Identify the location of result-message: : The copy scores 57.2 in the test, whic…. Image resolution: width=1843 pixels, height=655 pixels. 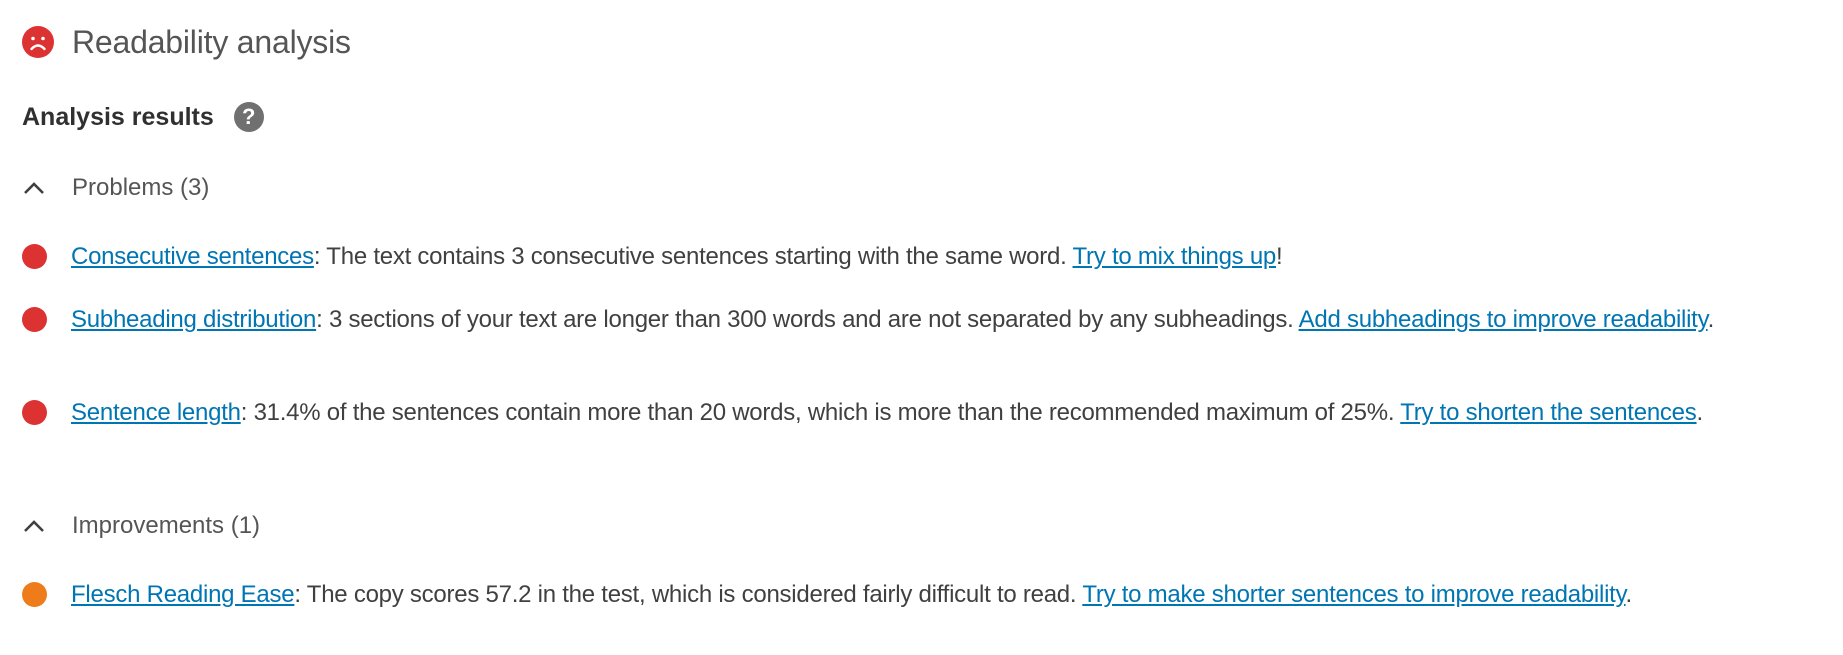
(688, 594).